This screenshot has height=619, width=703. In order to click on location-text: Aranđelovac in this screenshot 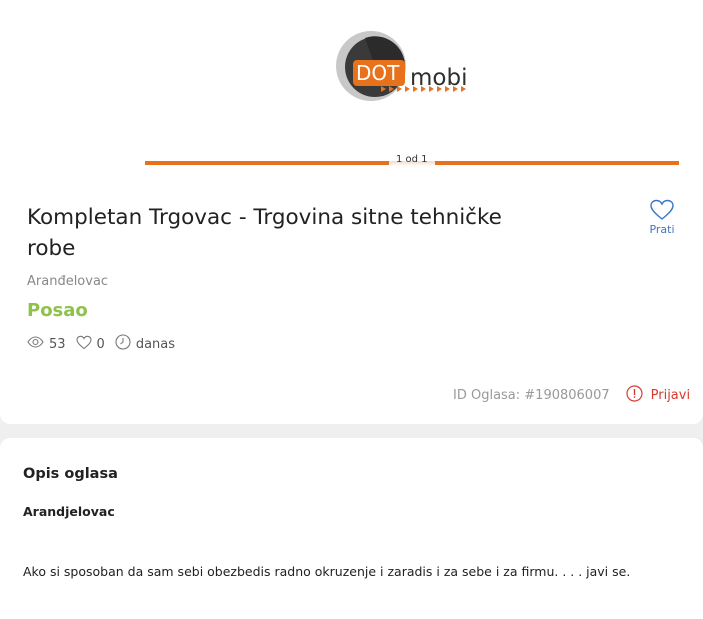, I will do `click(68, 281)`.